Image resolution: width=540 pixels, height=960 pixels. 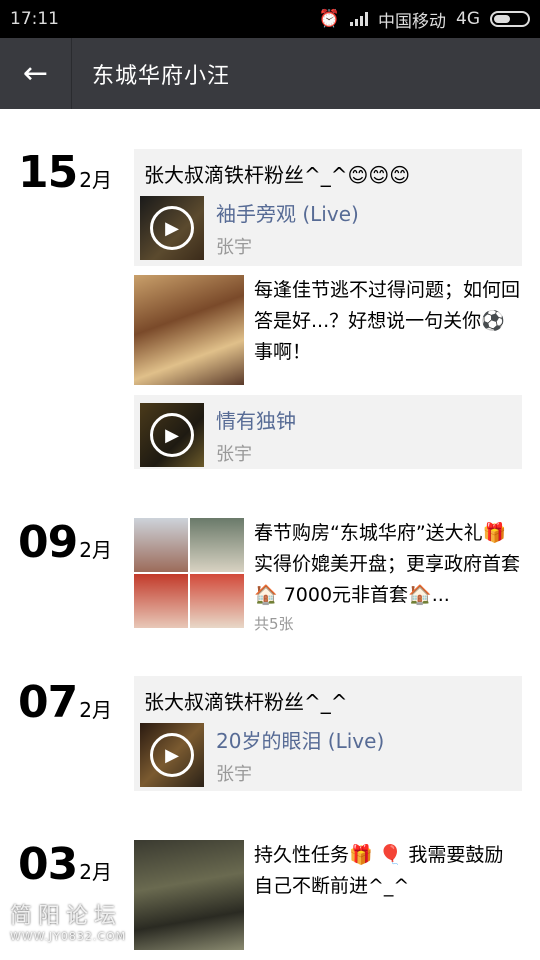 I want to click on photo-post: 持久性任务🎁 🎈 我需要鼓励自己不断前进^_^, so click(x=328, y=895).